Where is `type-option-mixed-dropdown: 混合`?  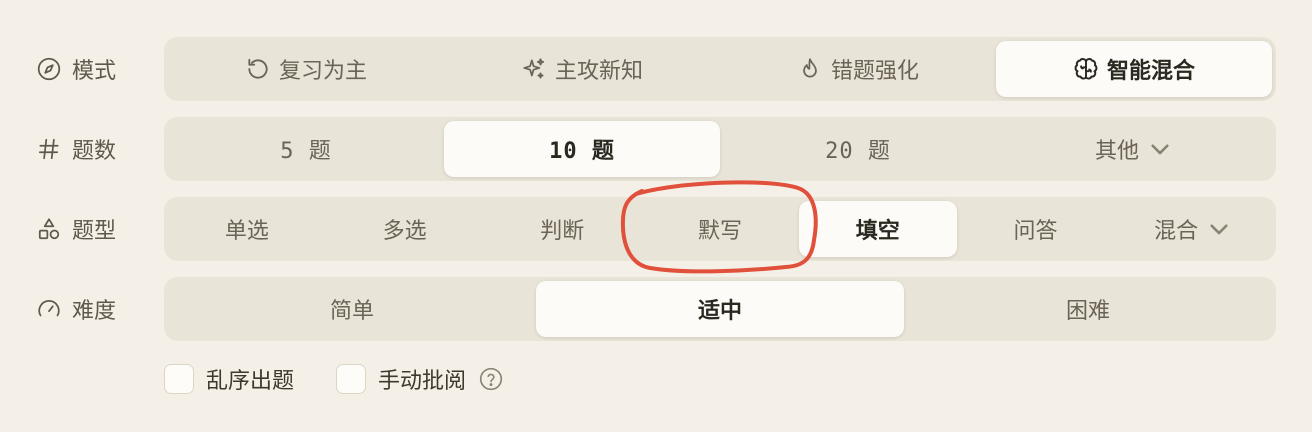
type-option-mixed-dropdown: 混合 is located at coordinates (1193, 229).